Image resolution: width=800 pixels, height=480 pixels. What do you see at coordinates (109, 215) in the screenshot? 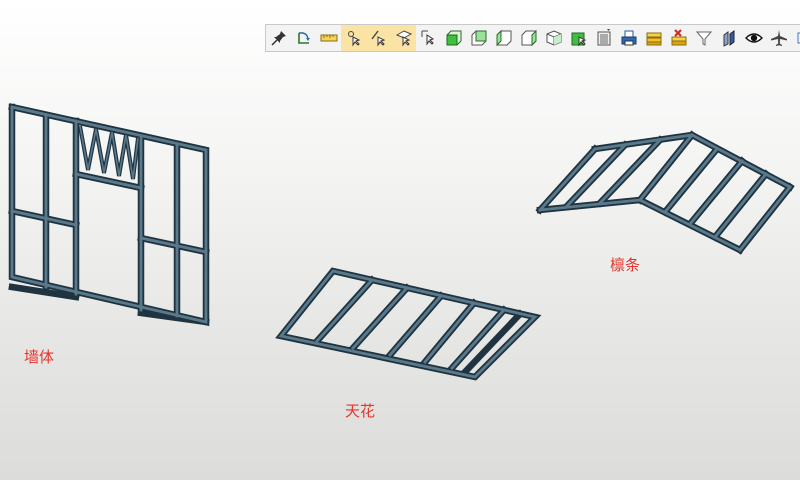
I see `wall-frame` at bounding box center [109, 215].